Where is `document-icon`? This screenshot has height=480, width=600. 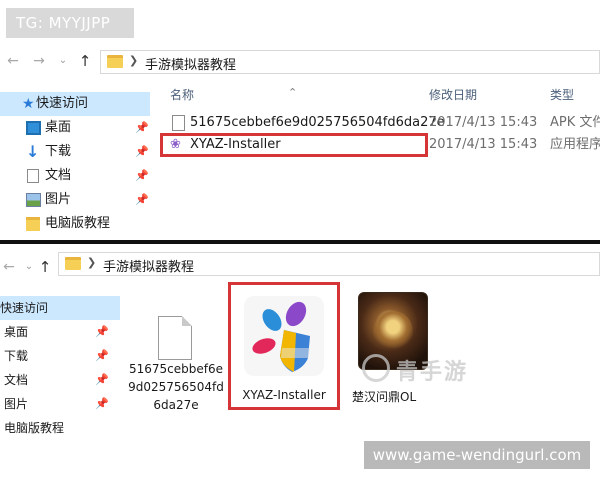
document-icon is located at coordinates (33, 176).